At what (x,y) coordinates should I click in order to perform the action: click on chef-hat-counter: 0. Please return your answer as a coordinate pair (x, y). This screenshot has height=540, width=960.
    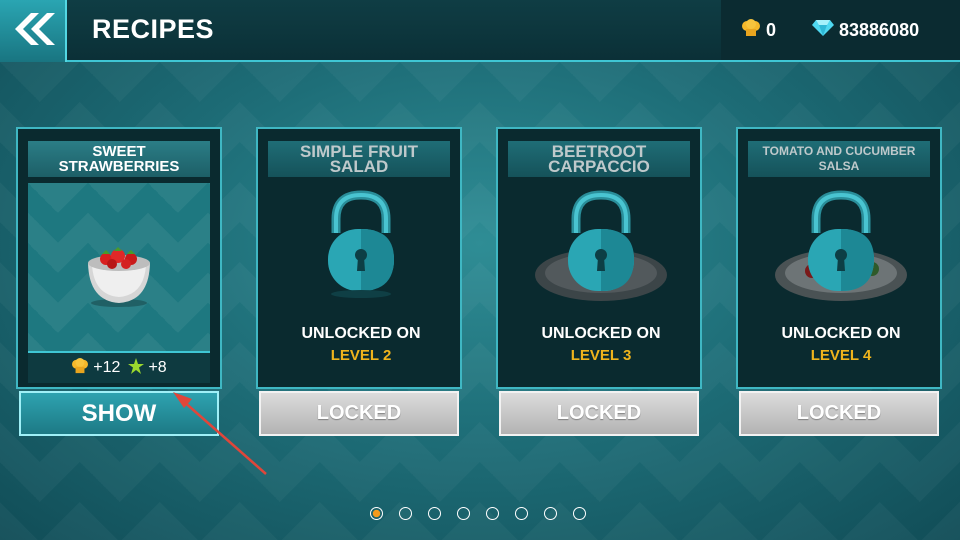
    Looking at the image, I should click on (759, 30).